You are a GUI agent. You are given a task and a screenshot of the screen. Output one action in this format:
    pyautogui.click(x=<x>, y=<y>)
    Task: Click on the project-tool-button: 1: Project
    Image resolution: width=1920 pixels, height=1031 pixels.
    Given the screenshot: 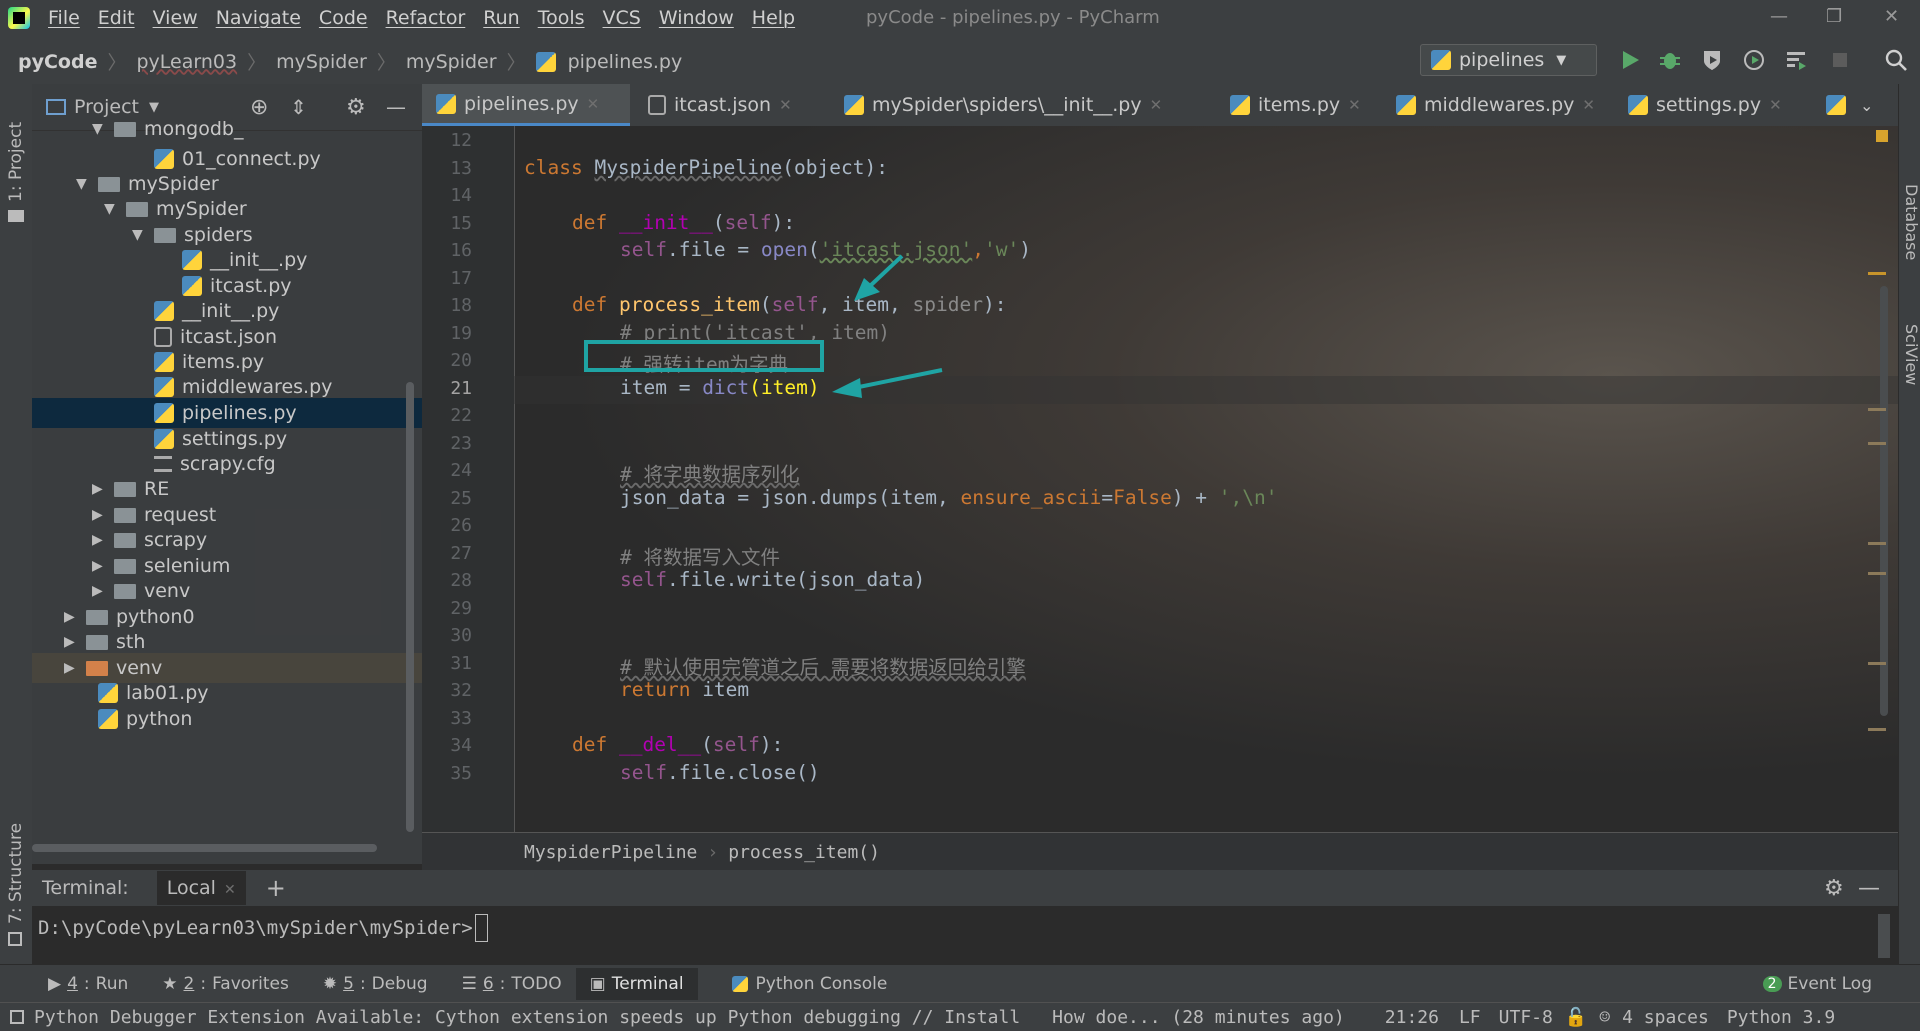 What is the action you would take?
    pyautogui.click(x=16, y=162)
    